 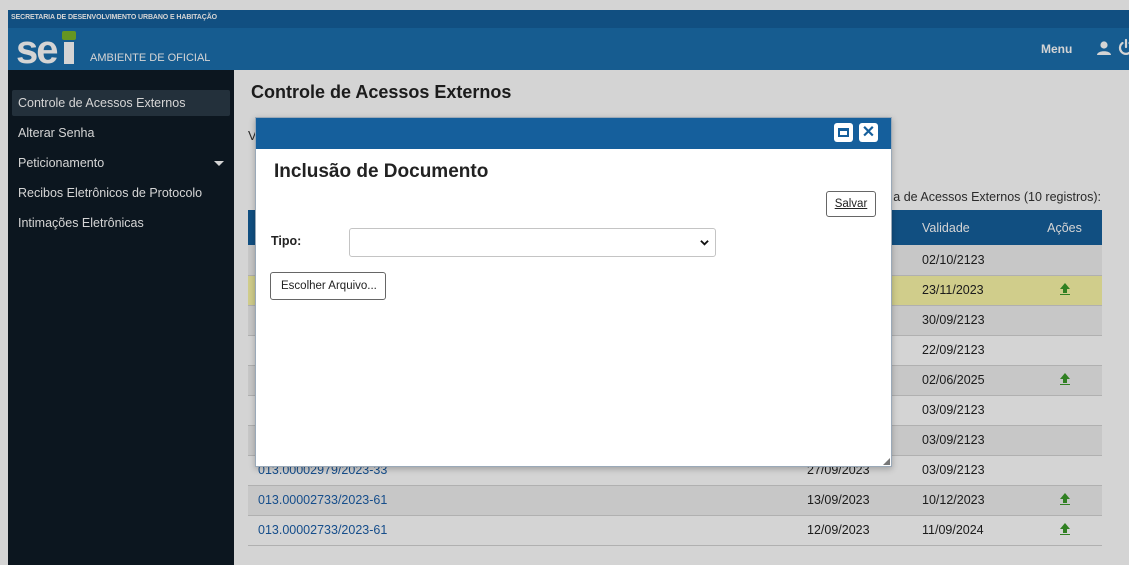 What do you see at coordinates (868, 132) in the screenshot?
I see `close-icon: ✕` at bounding box center [868, 132].